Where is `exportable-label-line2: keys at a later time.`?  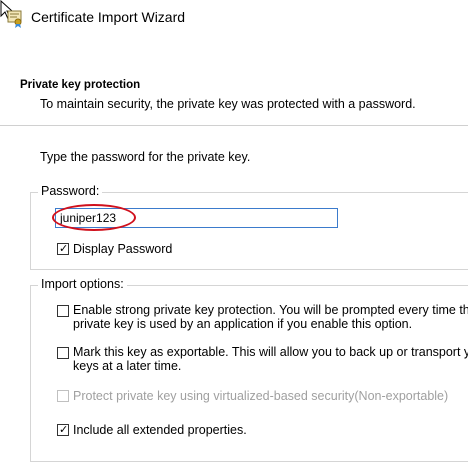
exportable-label-line2: keys at a later time. is located at coordinates (127, 366).